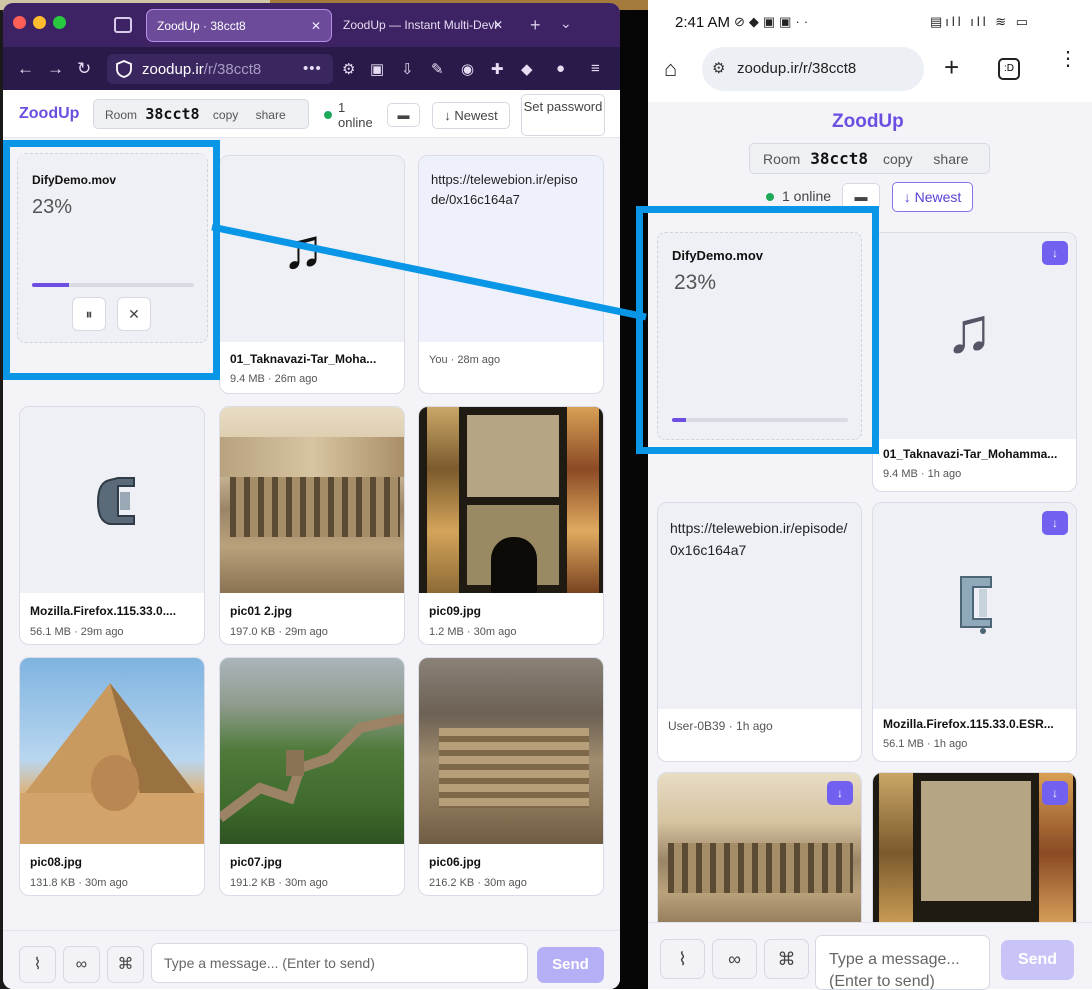  I want to click on highlight-connector, so click(429, 272).